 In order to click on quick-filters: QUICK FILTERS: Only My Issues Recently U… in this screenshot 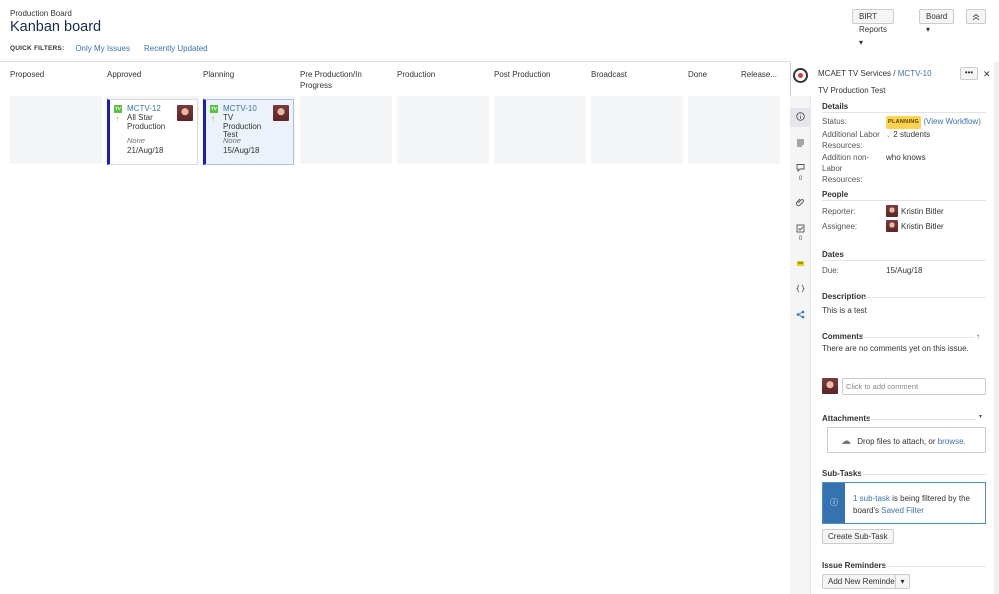, I will do `click(116, 48)`.